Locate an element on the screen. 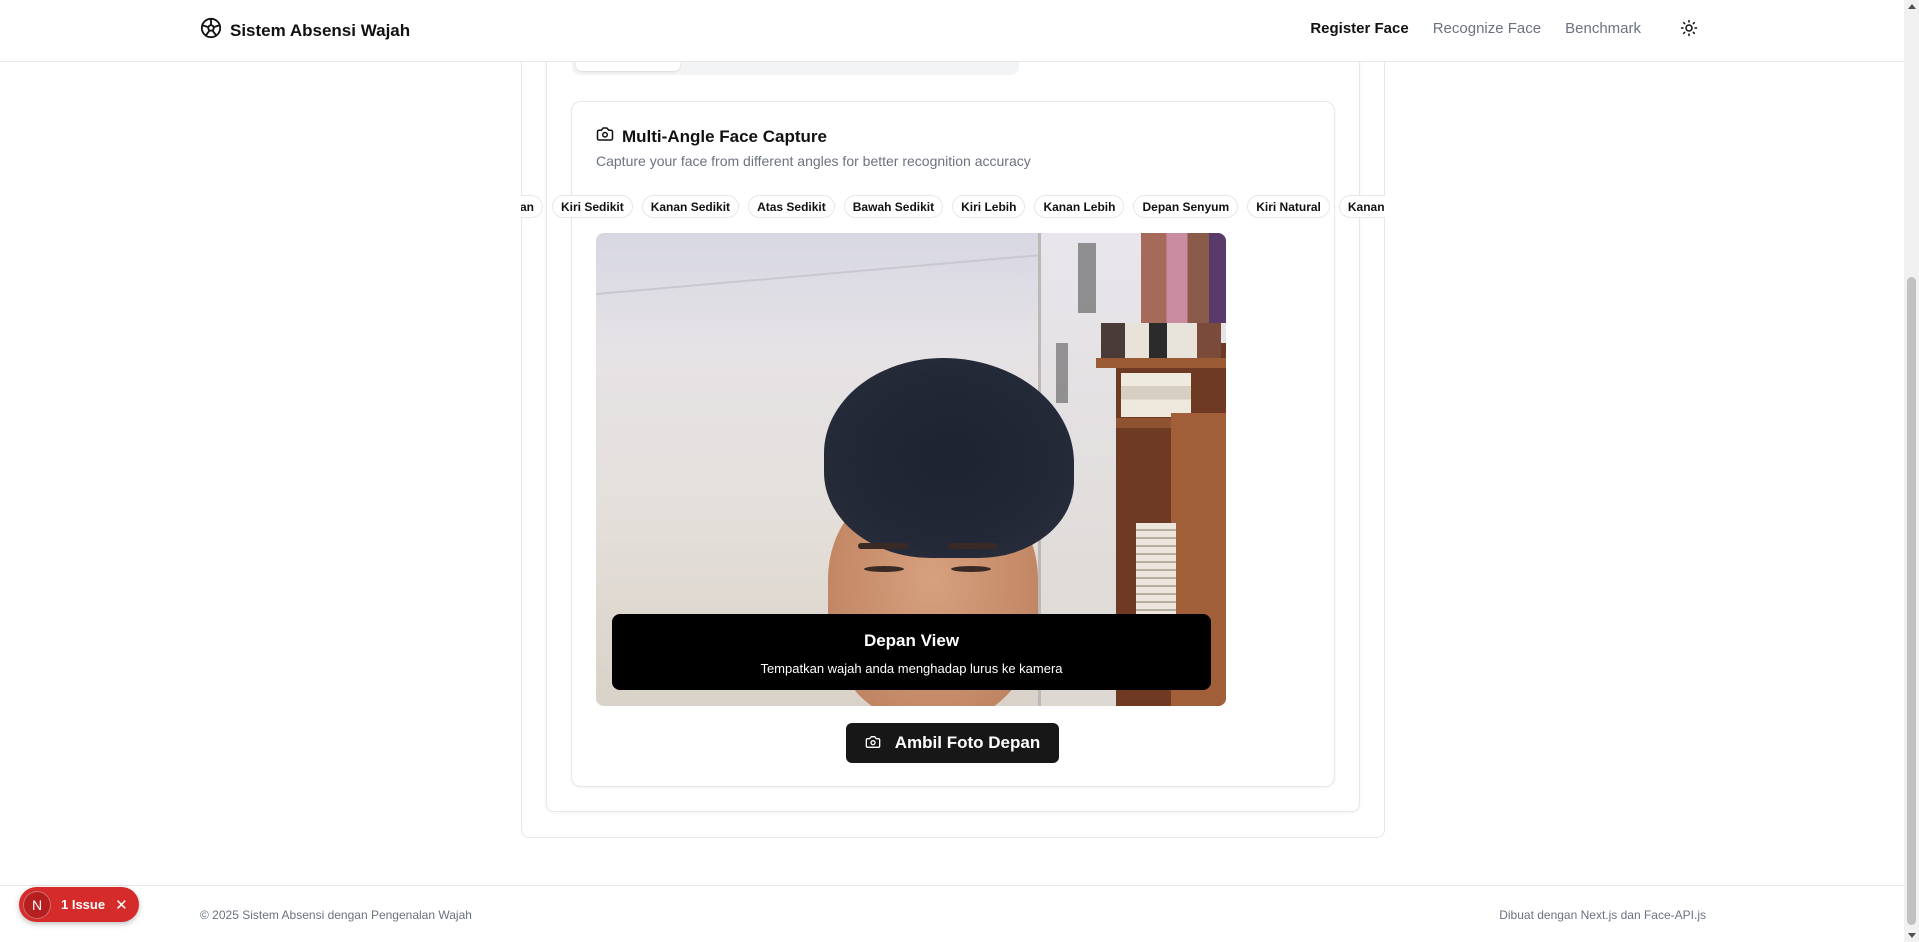  angle-chip: Atas Sedikit is located at coordinates (791, 206).